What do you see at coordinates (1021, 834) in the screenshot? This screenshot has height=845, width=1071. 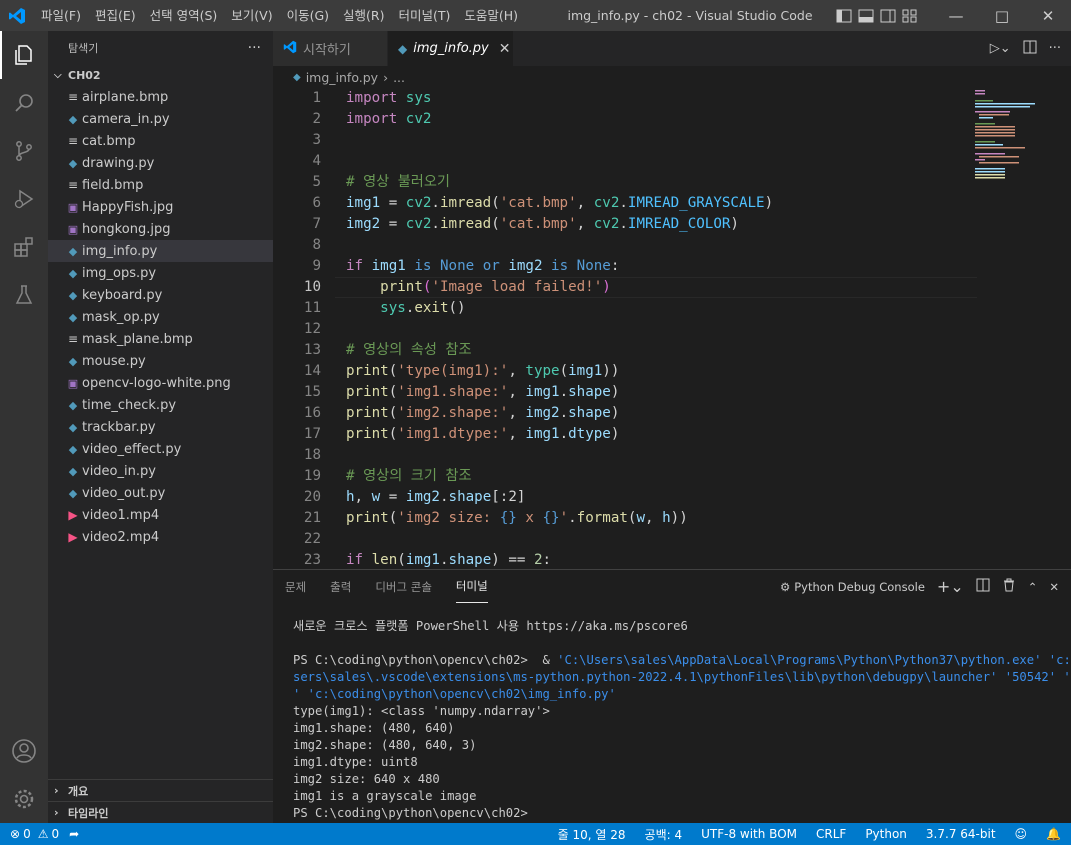 I see `feedback-icon: ☺` at bounding box center [1021, 834].